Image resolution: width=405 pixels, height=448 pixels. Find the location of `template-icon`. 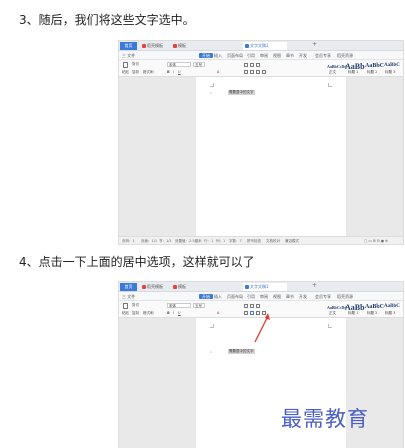

template-icon is located at coordinates (175, 287).